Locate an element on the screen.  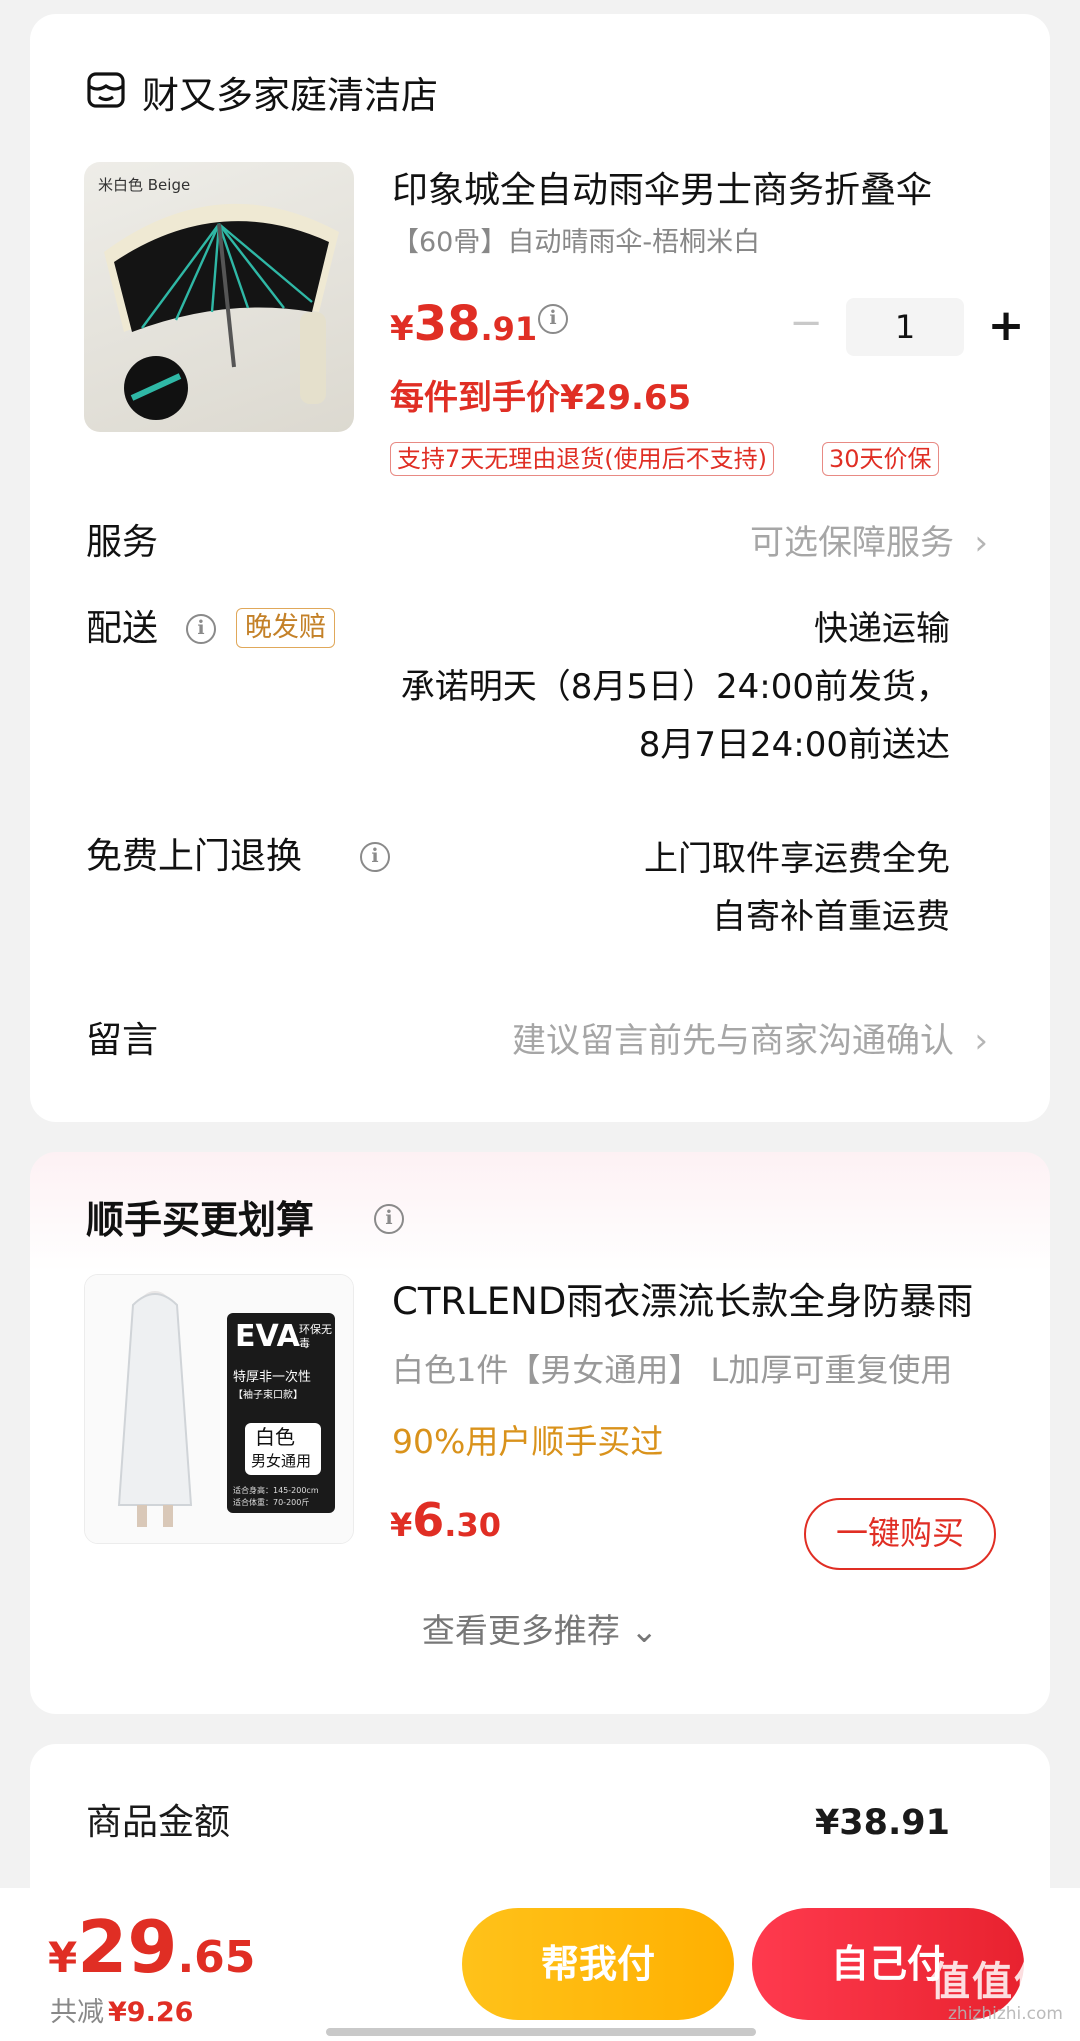
recommendation-name: CTRLEND雨衣漂流长款全身防暴雨 is located at coordinates (702, 1302).